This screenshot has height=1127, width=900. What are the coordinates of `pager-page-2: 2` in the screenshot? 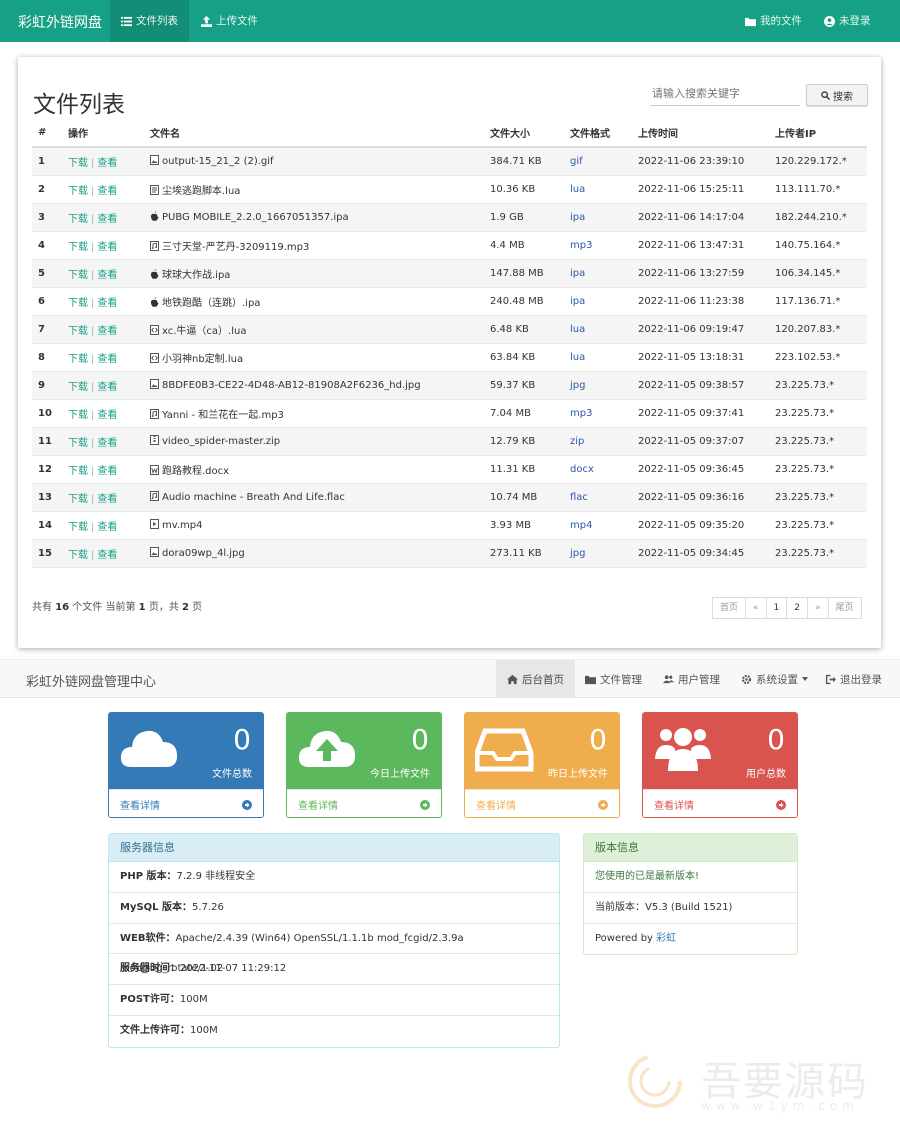 It's located at (797, 608).